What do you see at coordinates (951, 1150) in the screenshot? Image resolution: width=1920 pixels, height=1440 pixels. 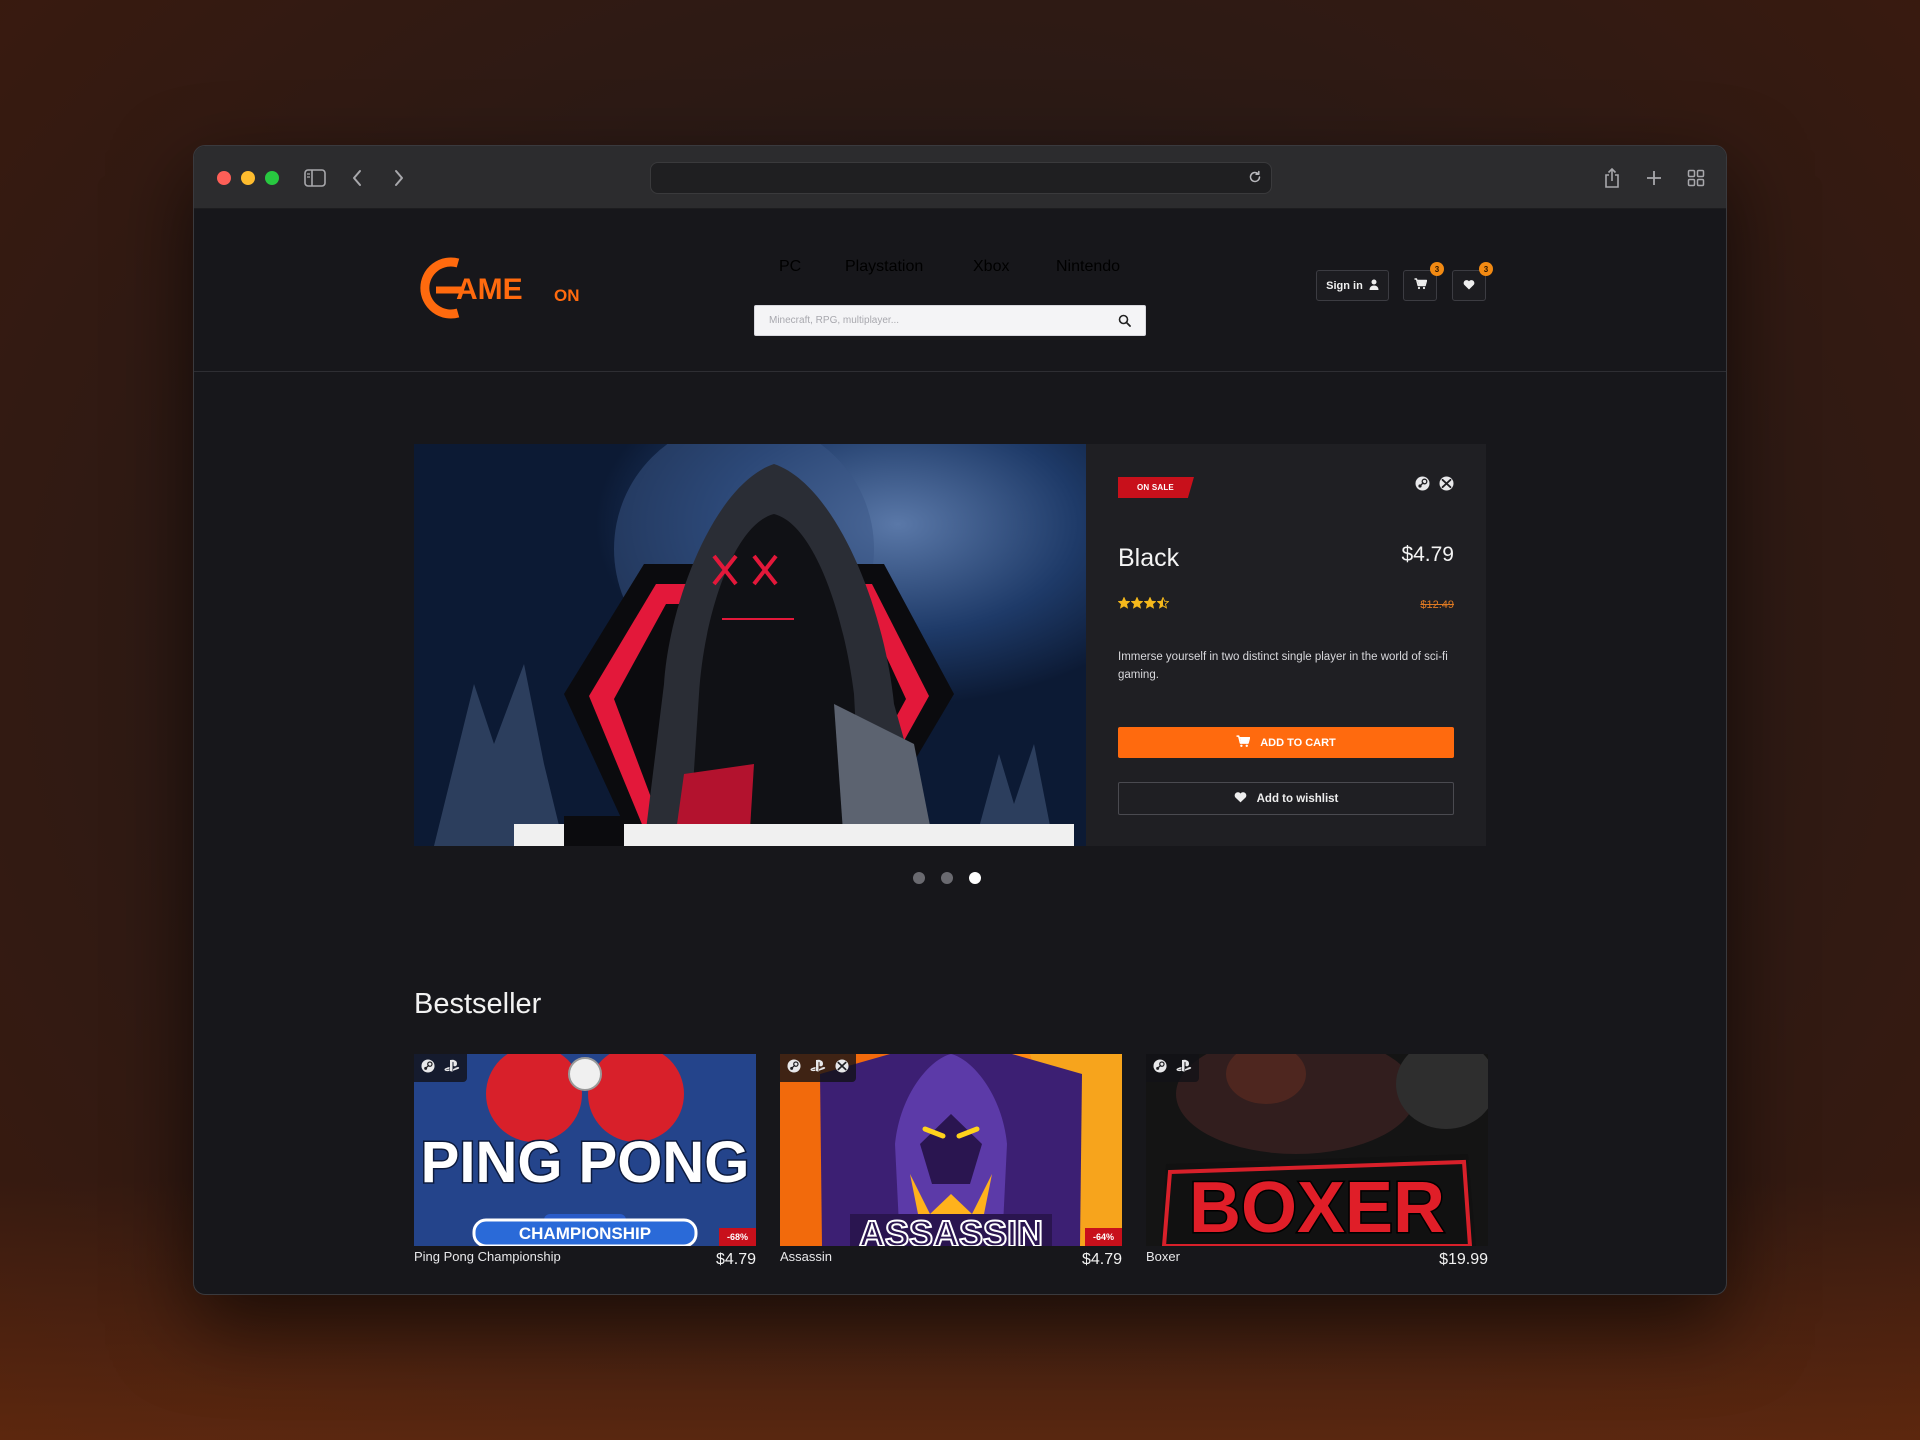 I see `assassin-art: ASSASSIN -64%` at bounding box center [951, 1150].